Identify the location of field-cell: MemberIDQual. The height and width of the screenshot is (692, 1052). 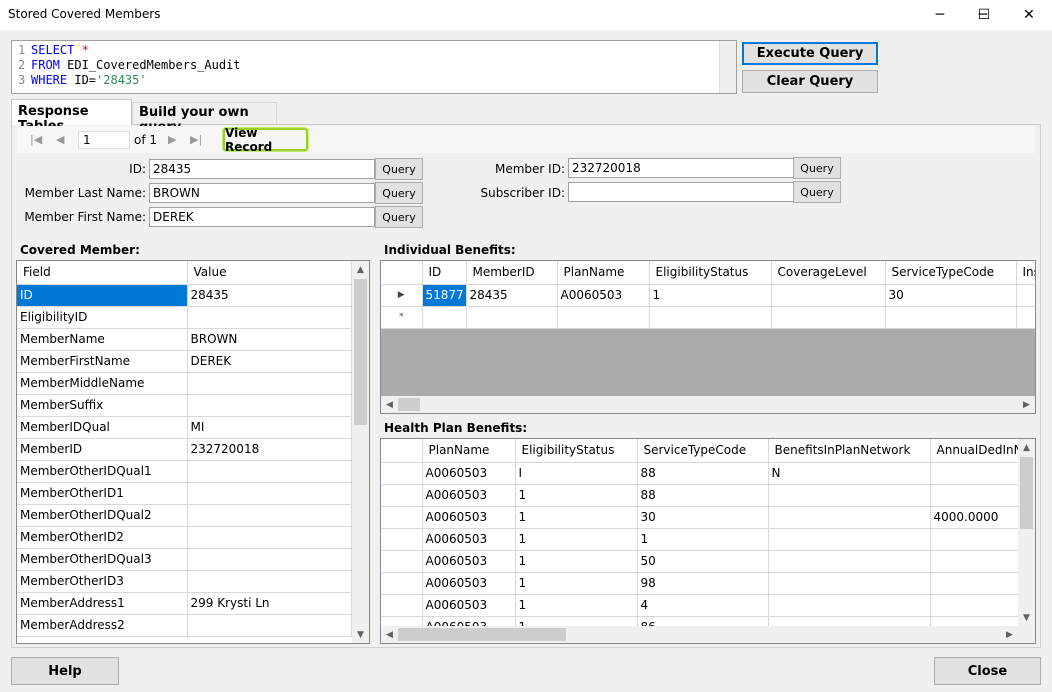
(102, 427).